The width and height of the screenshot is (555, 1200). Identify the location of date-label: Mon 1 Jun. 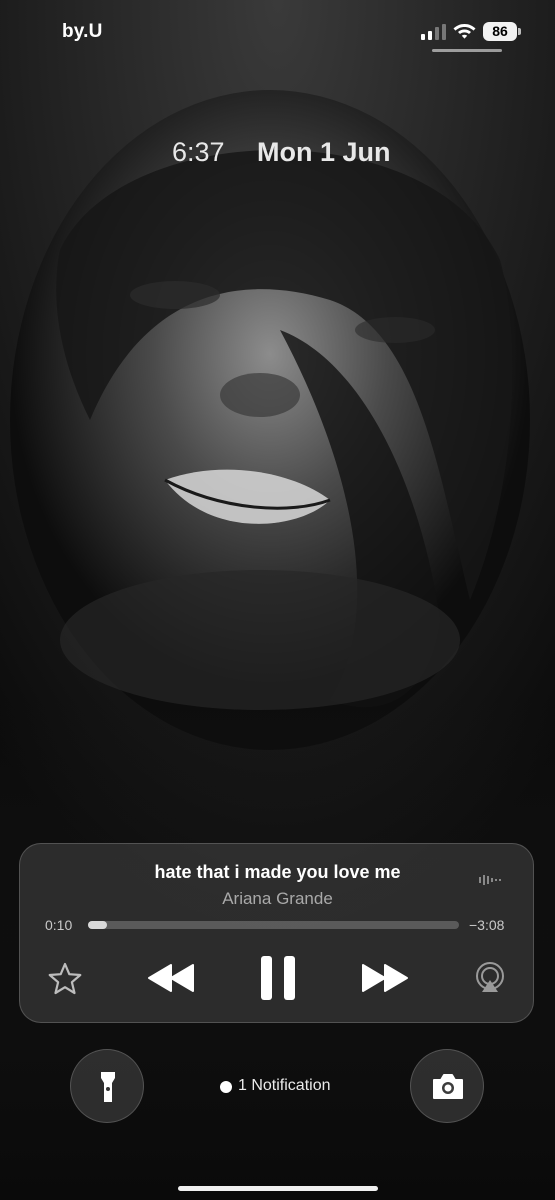
(324, 152).